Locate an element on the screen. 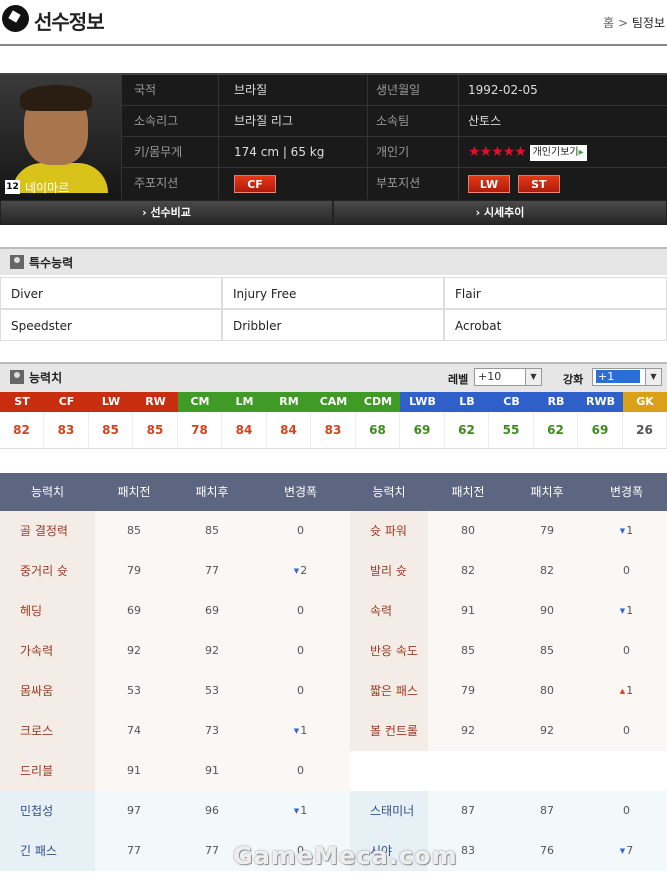 The height and width of the screenshot is (875, 667). table-row: 몸싸움 53 53 0 짧은 패스 79 80 ▲1 is located at coordinates (333, 691).